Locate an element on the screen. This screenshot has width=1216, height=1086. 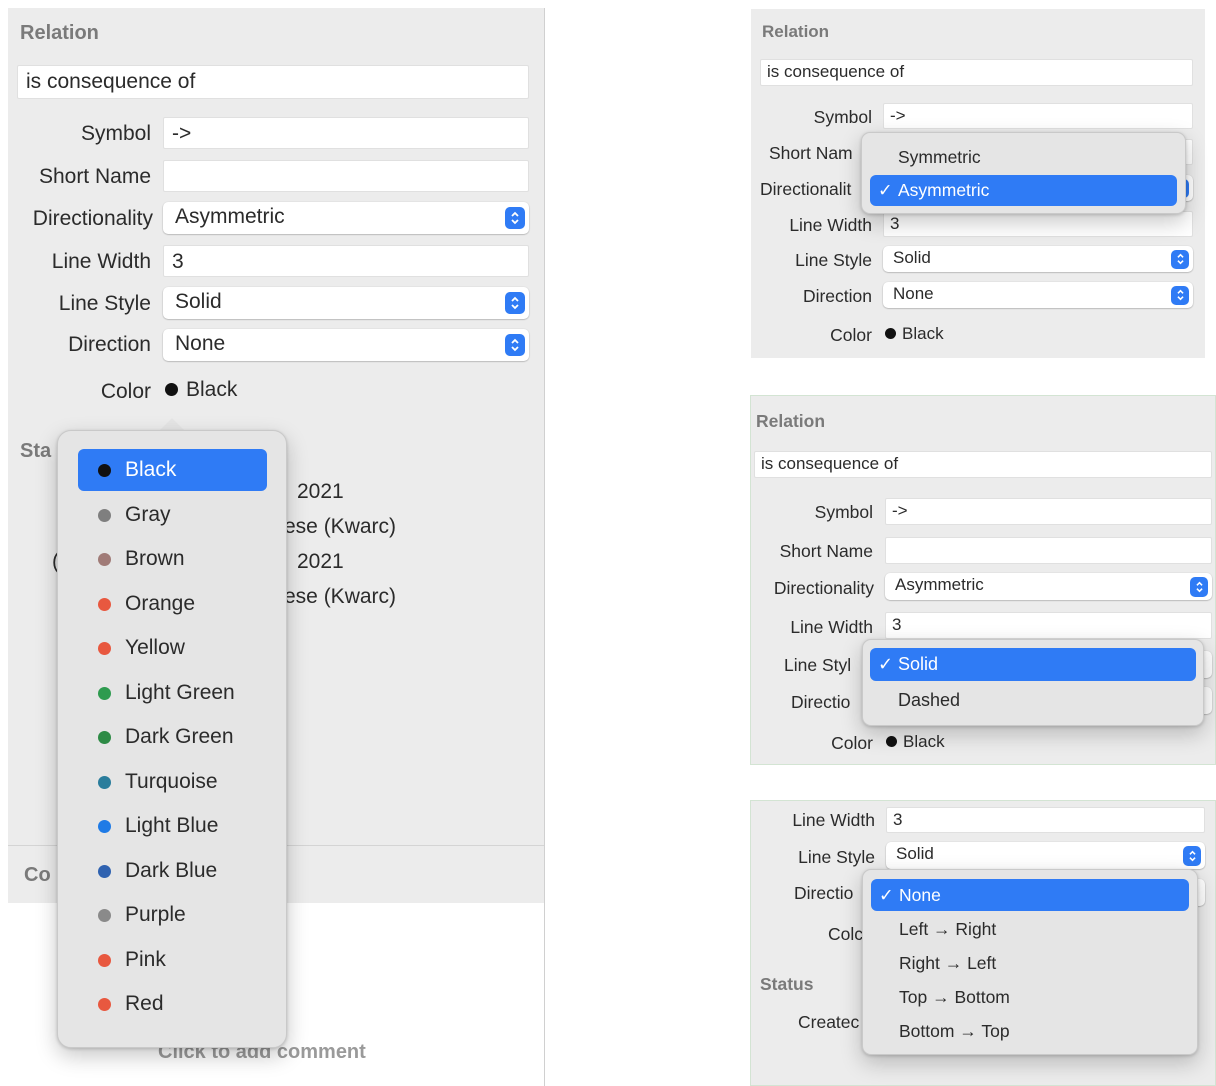
color-menu-item-label: Orange is located at coordinates (160, 603).